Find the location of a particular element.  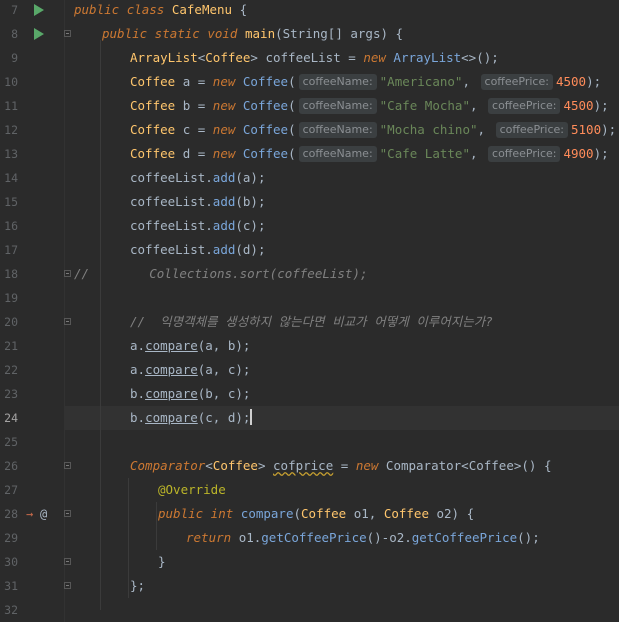

parameter-hint: coffeePrice: is located at coordinates (524, 154).